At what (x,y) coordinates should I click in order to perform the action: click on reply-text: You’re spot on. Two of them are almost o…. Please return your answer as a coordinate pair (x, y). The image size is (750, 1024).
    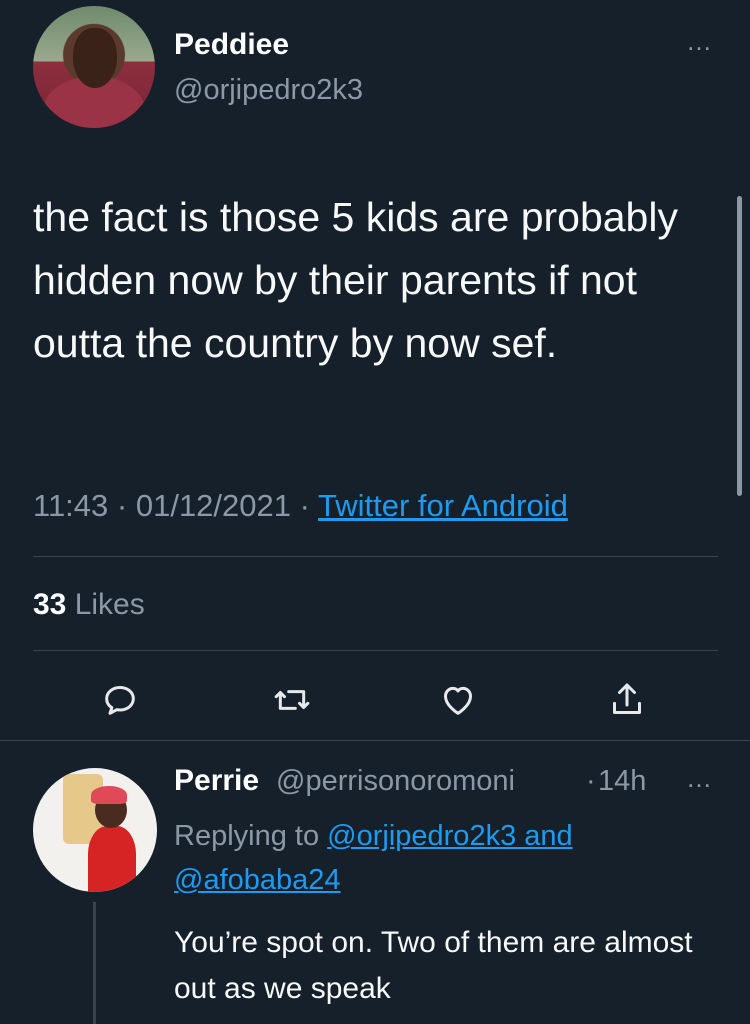
    Looking at the image, I should click on (433, 965).